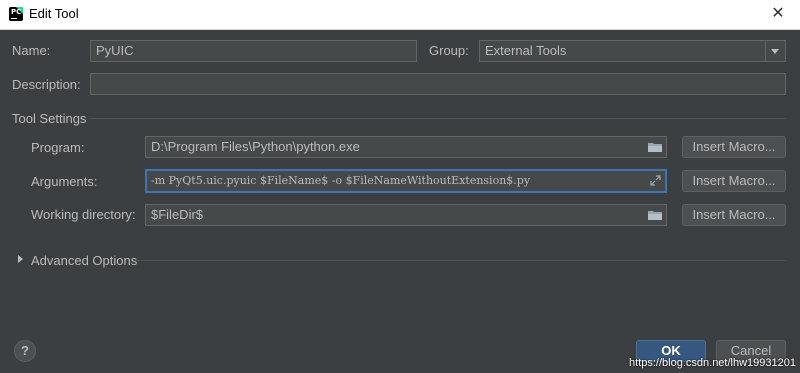 This screenshot has height=373, width=800. I want to click on chevron-down-icon, so click(775, 51).